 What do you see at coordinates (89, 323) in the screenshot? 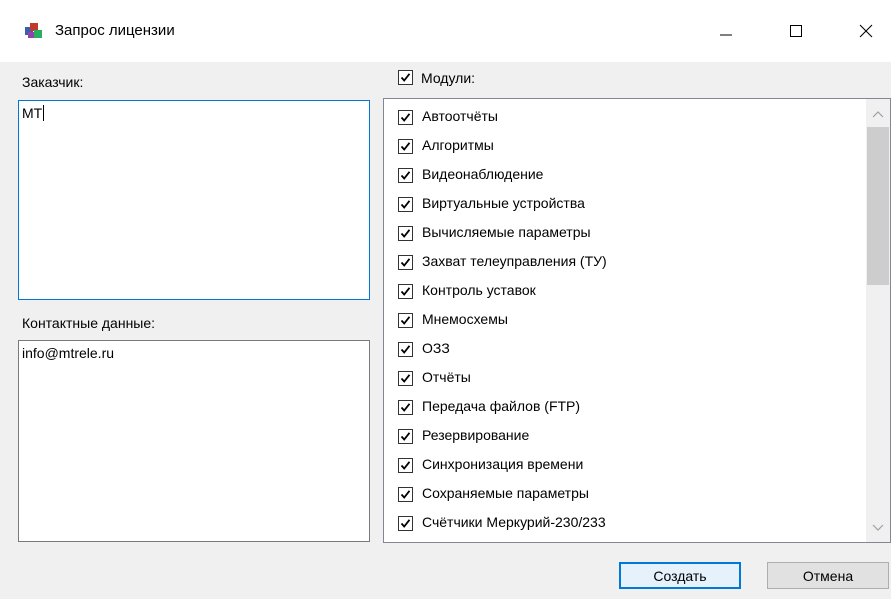
I see `contact-label: Контактные данные:` at bounding box center [89, 323].